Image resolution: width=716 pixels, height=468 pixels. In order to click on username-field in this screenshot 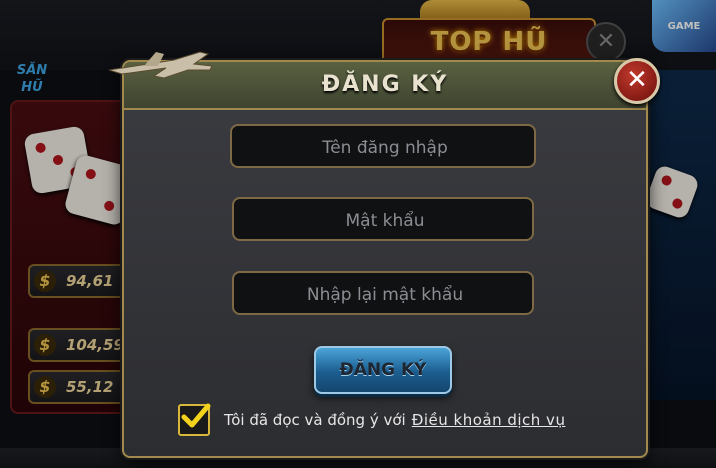, I will do `click(384, 146)`.